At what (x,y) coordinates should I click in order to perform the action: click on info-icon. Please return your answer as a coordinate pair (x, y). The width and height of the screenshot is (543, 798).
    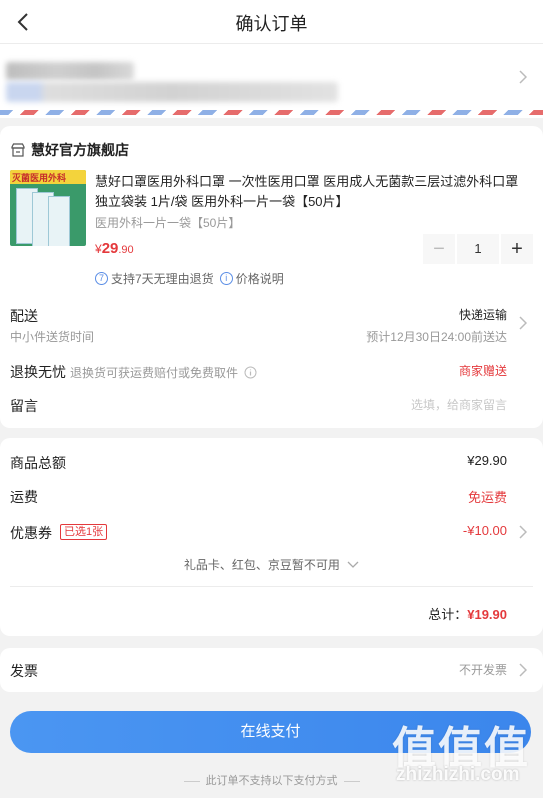
    Looking at the image, I should click on (250, 372).